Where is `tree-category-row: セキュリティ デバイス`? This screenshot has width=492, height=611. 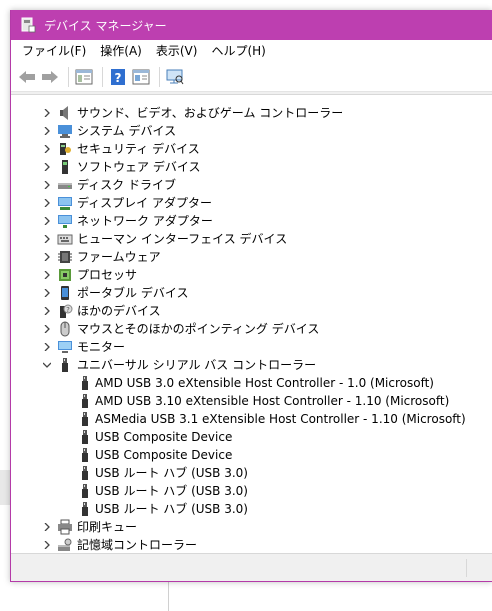
tree-category-row: セキュリティ デバイス is located at coordinates (251, 149).